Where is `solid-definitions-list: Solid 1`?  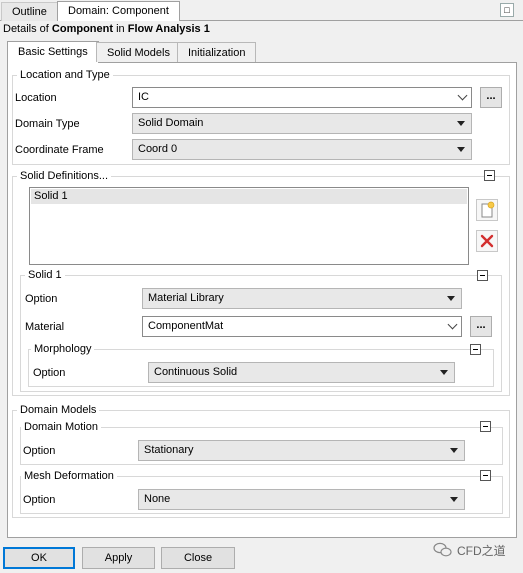
solid-definitions-list: Solid 1 is located at coordinates (249, 226).